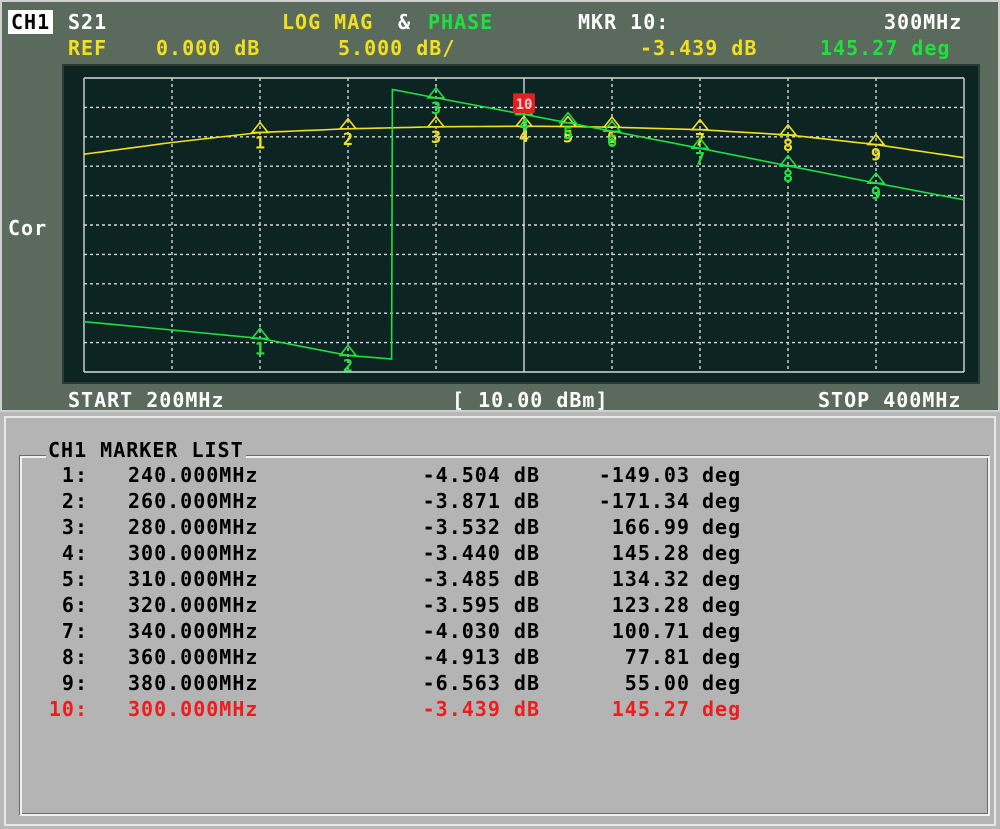 The image size is (1000, 829). Describe the element at coordinates (208, 48) in the screenshot. I see `ref-value: 0.000 dB` at that location.